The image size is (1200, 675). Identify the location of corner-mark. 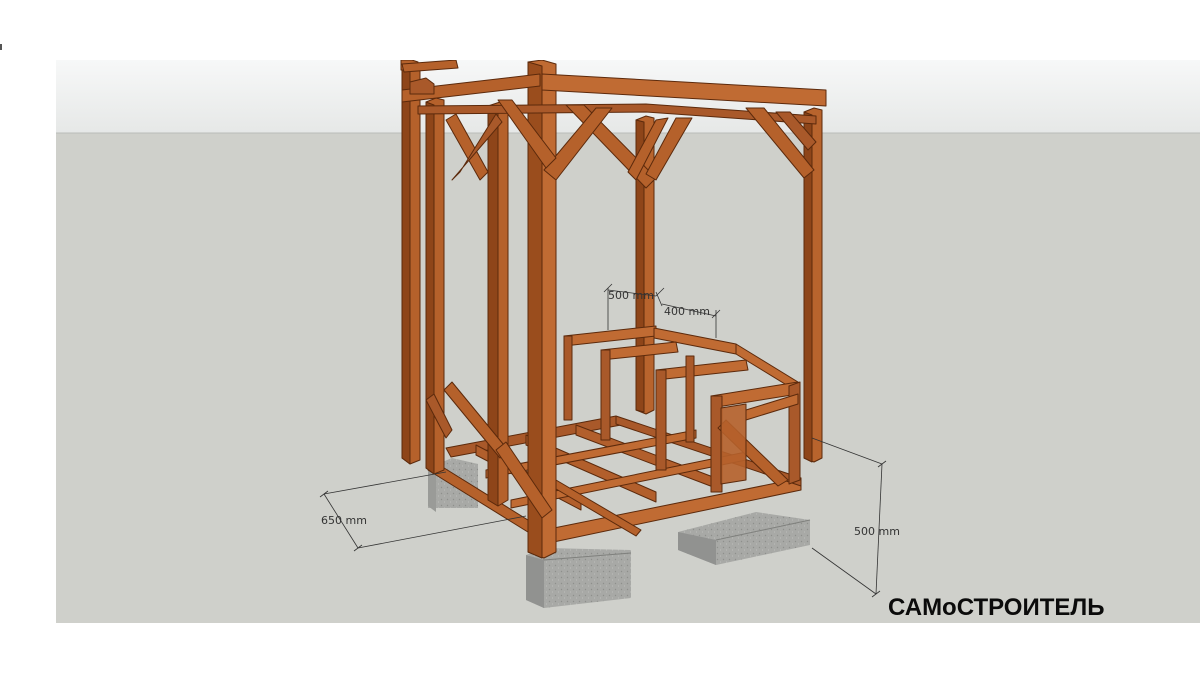
(1, 47).